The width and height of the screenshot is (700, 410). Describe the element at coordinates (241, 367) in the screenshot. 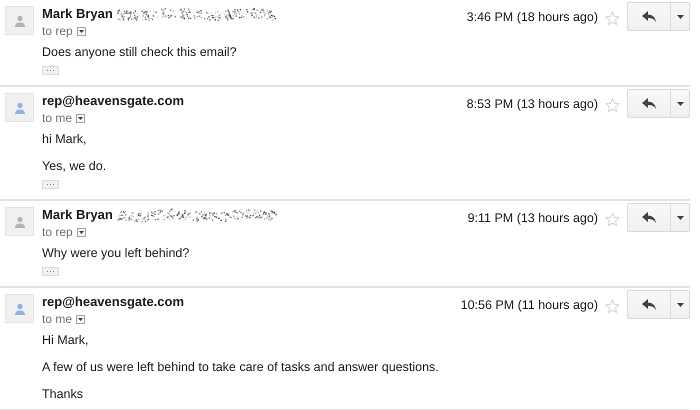

I see `message-text: A few of us were left behind to take care of tasks and answer questions.` at that location.